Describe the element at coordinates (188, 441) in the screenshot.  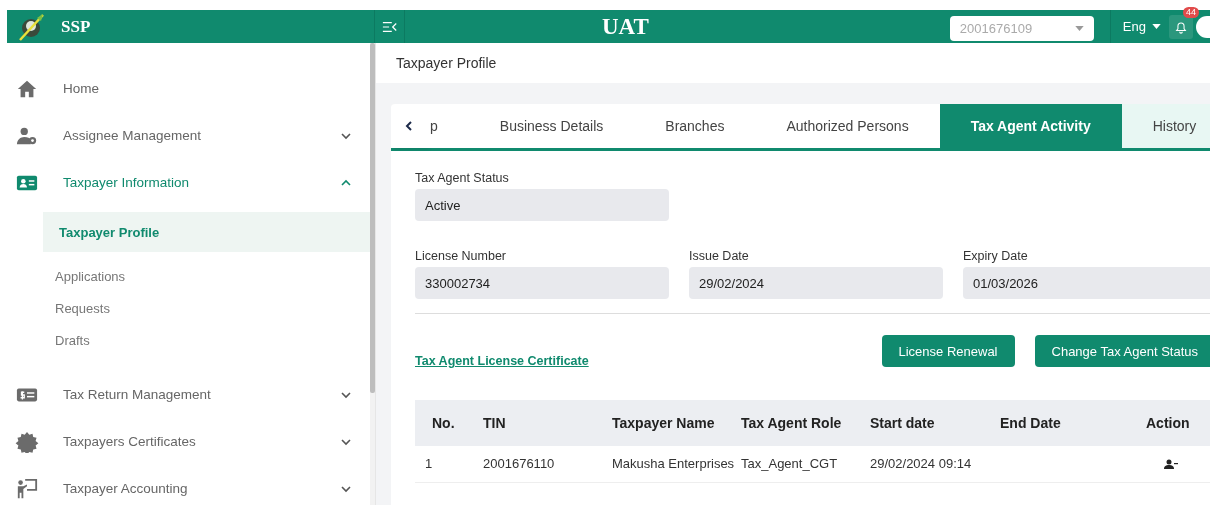
I see `nav-item: Taxpayers Certificates` at that location.